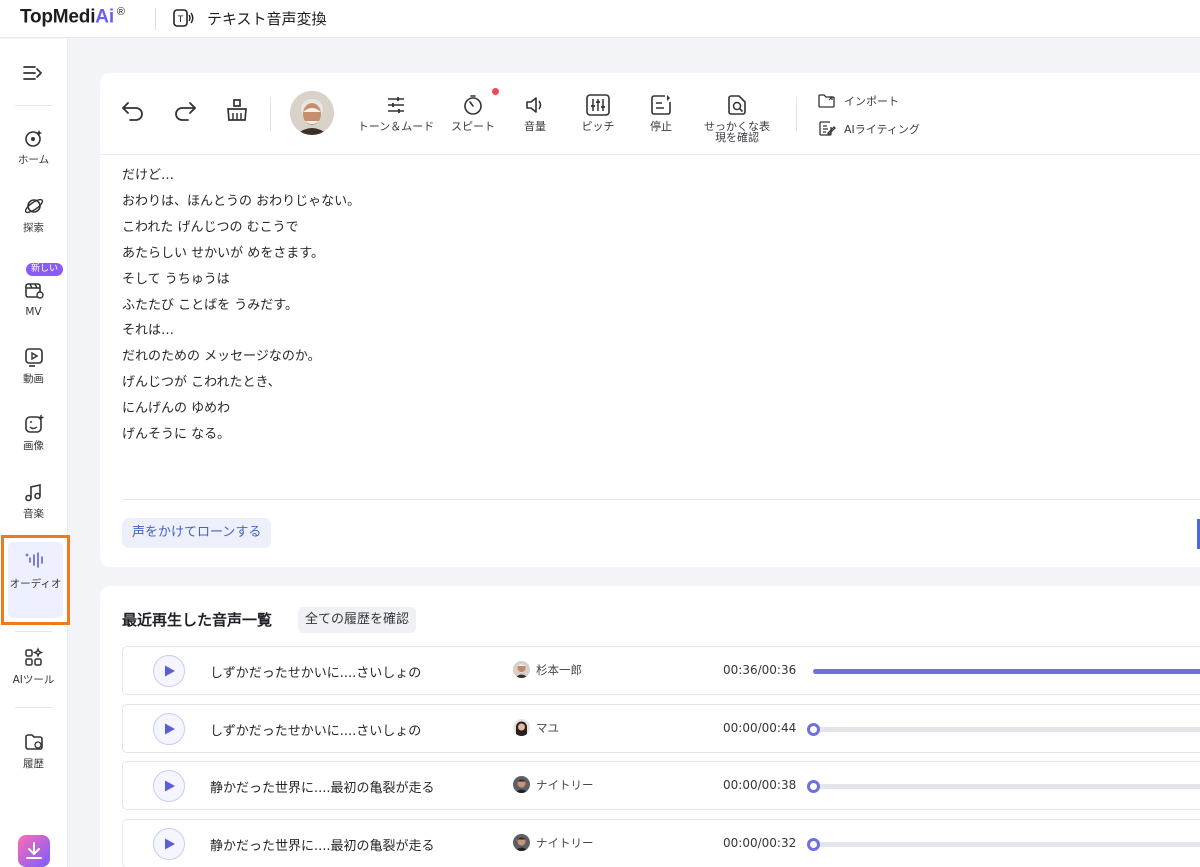  Describe the element at coordinates (185, 110) in the screenshot. I see `redo-button` at that location.